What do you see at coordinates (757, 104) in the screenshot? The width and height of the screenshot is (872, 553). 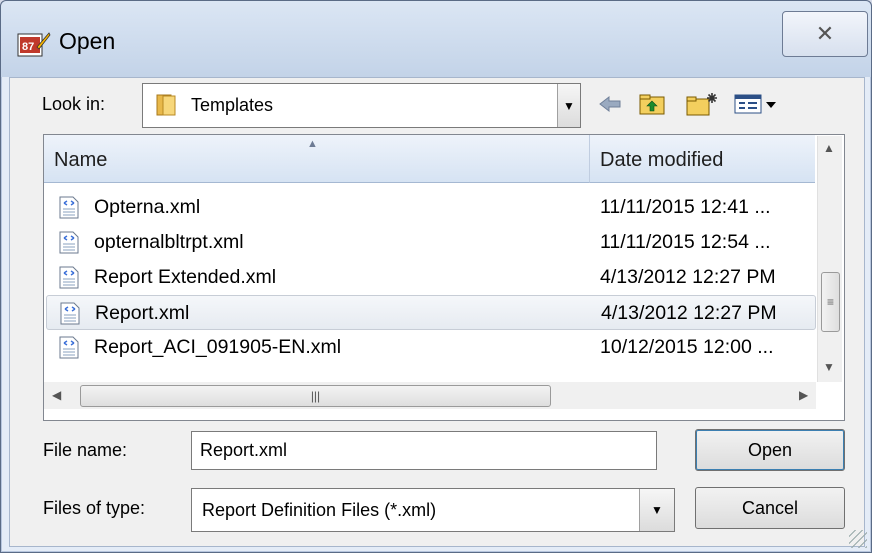 I see `views-menu-icon` at bounding box center [757, 104].